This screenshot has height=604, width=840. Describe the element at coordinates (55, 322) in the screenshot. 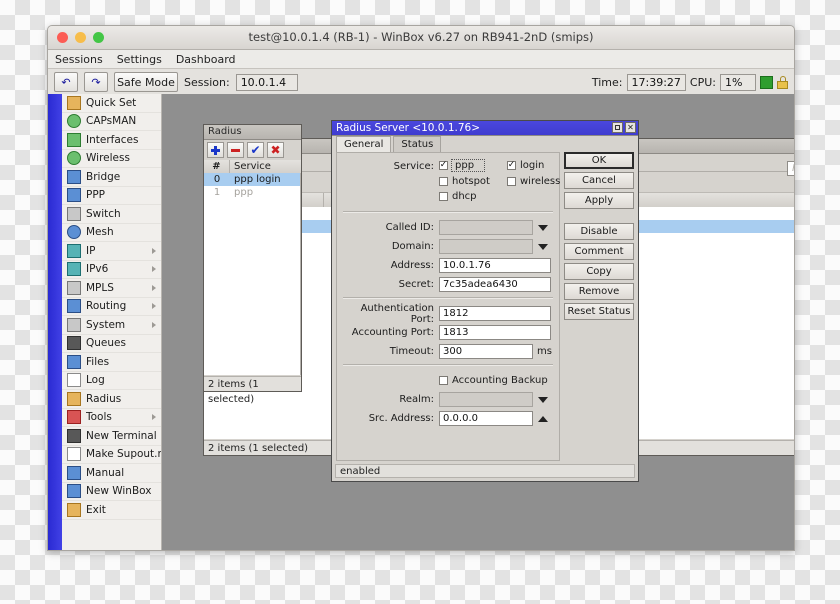

I see `sidebar-brand-strip: RouterOS WinBox` at that location.